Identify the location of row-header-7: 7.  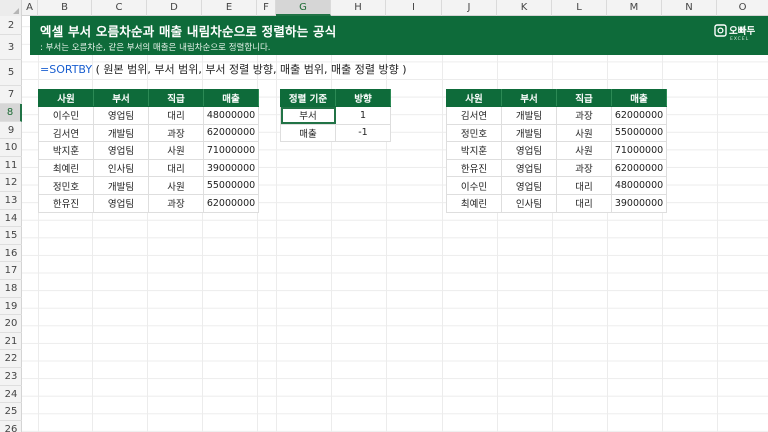
(11, 95).